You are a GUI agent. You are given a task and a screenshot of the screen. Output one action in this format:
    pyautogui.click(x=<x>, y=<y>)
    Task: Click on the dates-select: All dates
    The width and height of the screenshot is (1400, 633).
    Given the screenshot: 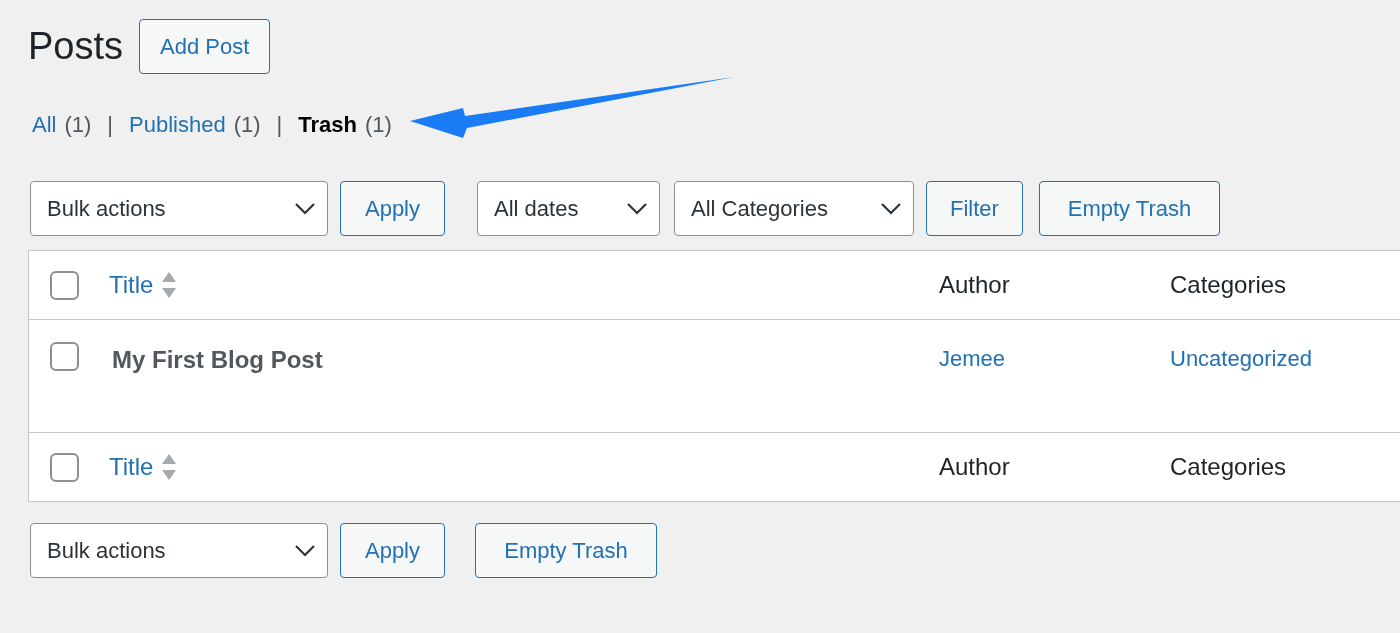 What is the action you would take?
    pyautogui.click(x=568, y=208)
    